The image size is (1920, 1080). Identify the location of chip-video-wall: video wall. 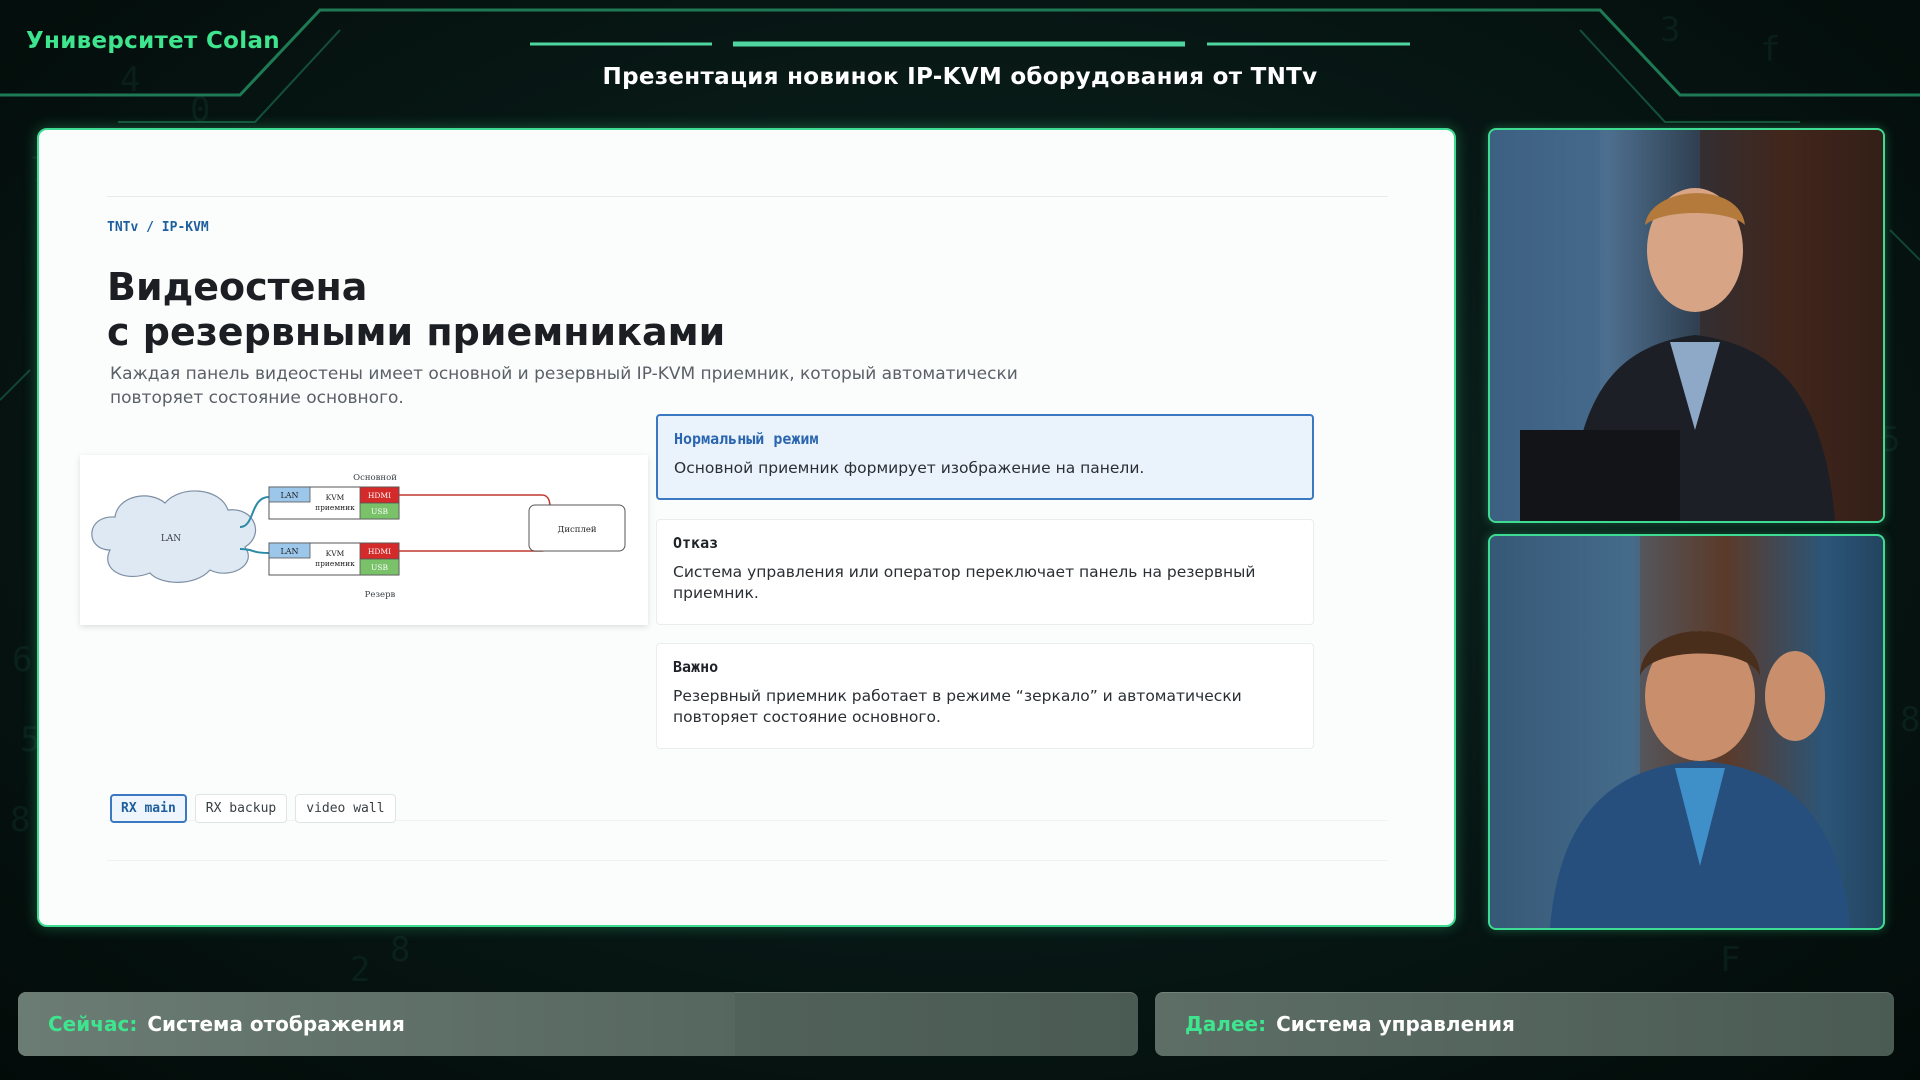
(345, 808).